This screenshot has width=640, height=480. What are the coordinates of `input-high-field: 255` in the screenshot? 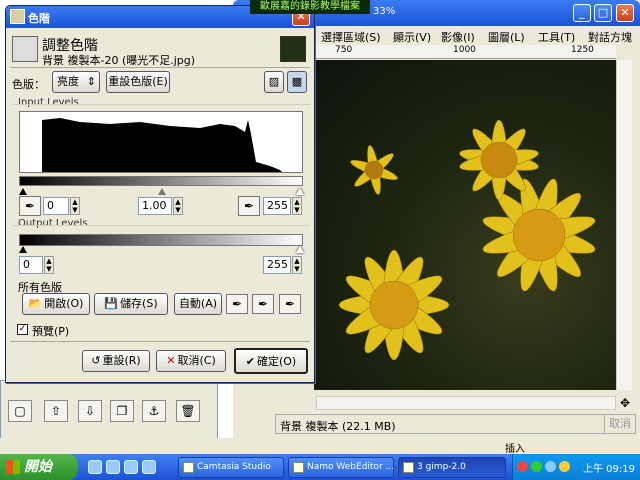 It's located at (277, 206).